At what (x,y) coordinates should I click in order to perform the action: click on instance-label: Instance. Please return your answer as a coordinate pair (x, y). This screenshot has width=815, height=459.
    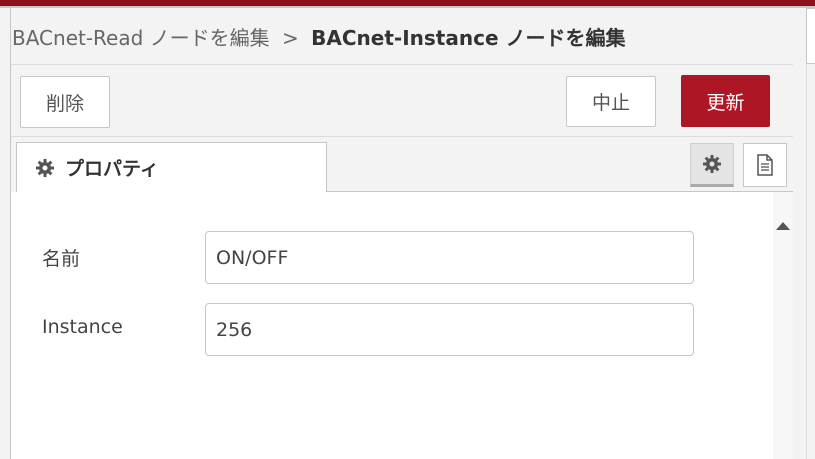
    Looking at the image, I should click on (82, 327).